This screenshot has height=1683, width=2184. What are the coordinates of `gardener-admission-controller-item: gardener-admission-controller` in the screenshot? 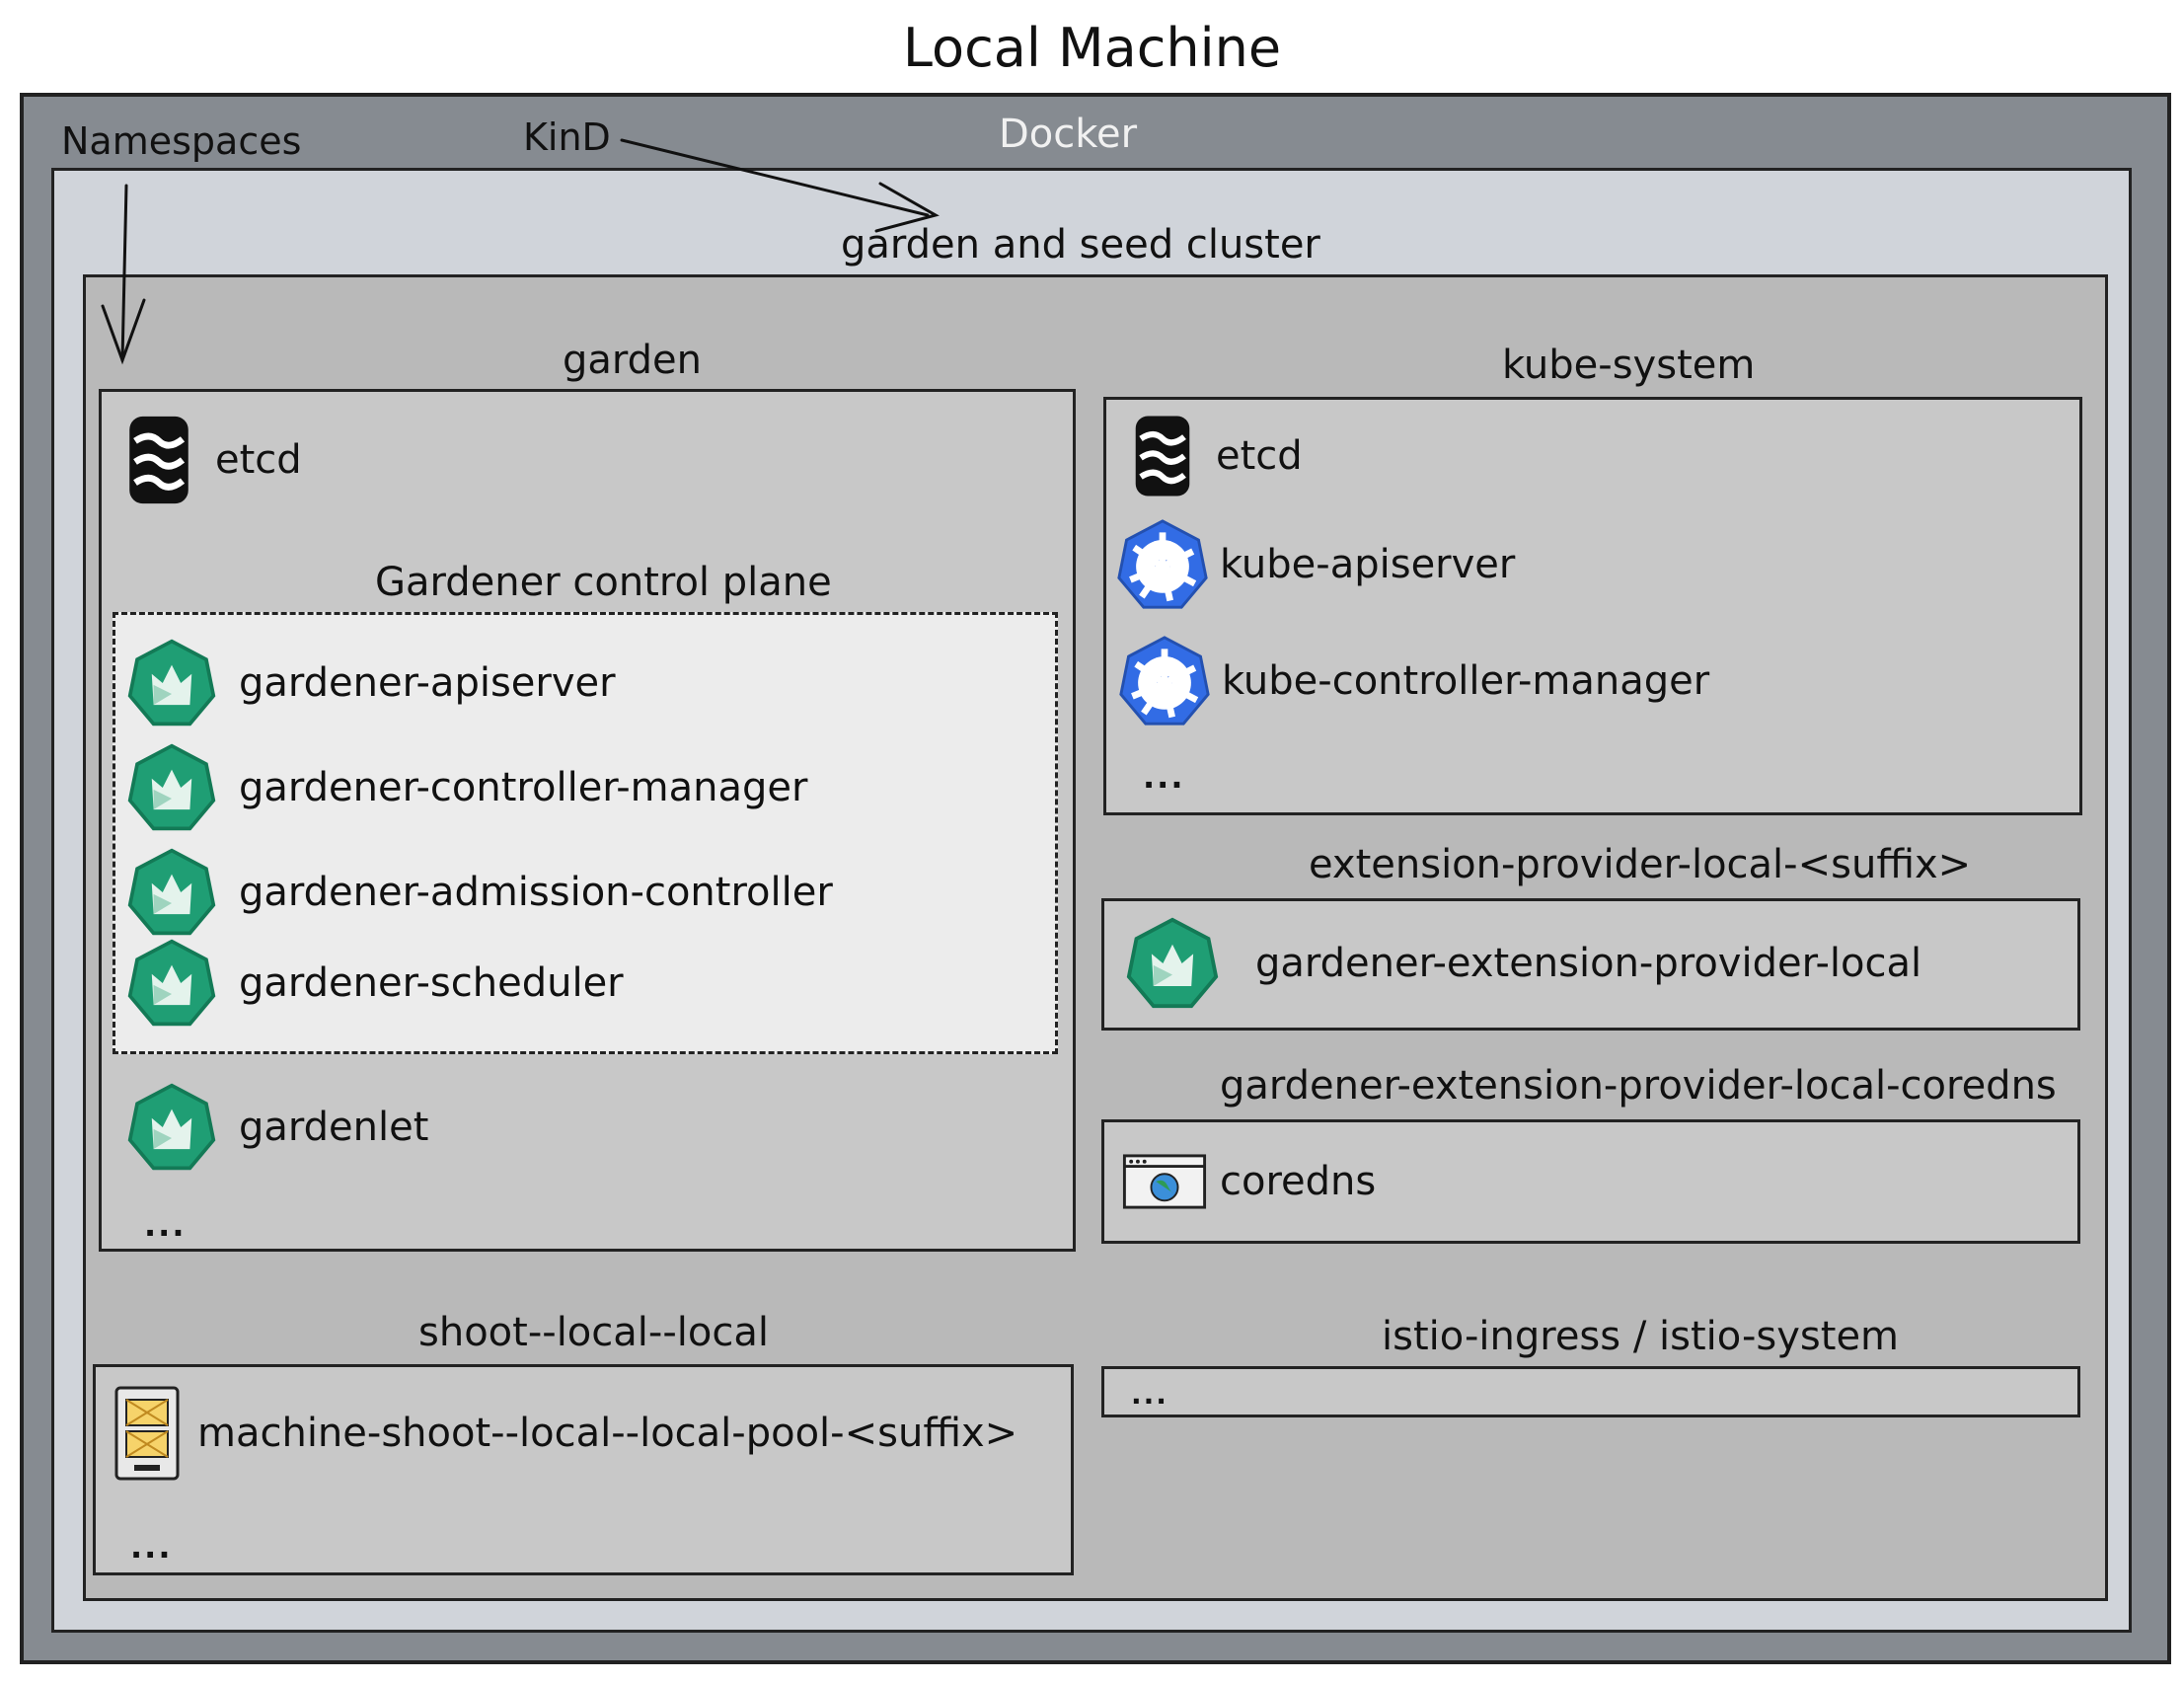 It's located at (479, 892).